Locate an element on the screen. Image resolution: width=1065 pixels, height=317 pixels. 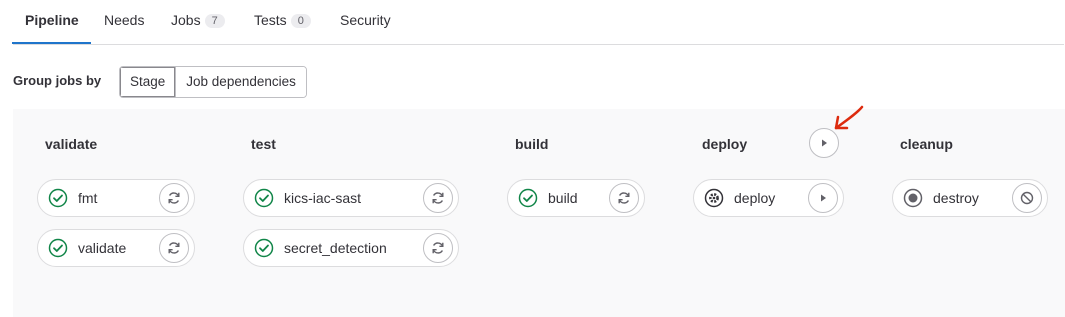
play-button is located at coordinates (823, 198).